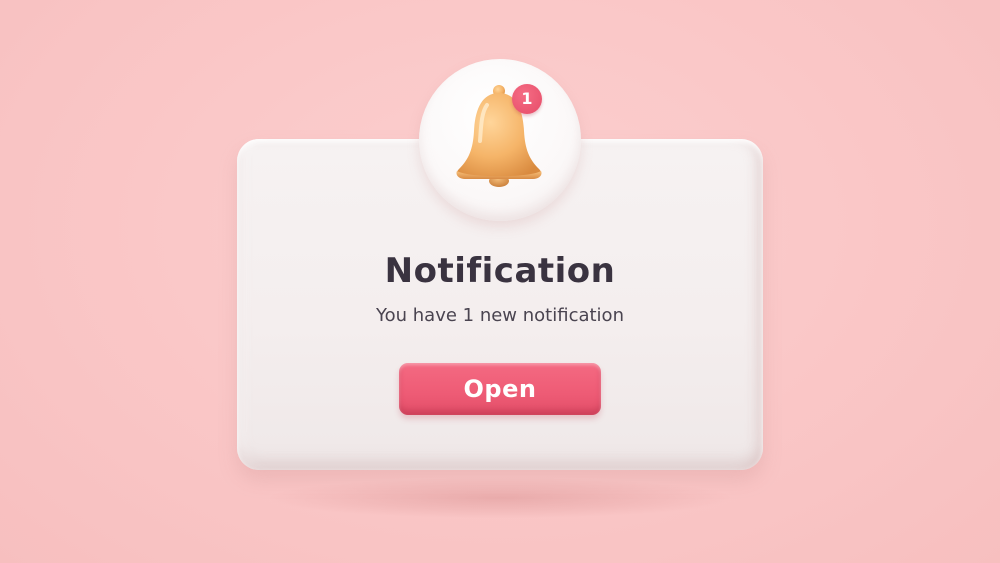 This screenshot has height=563, width=1000. Describe the element at coordinates (500, 498) in the screenshot. I see `floor-shadow` at that location.